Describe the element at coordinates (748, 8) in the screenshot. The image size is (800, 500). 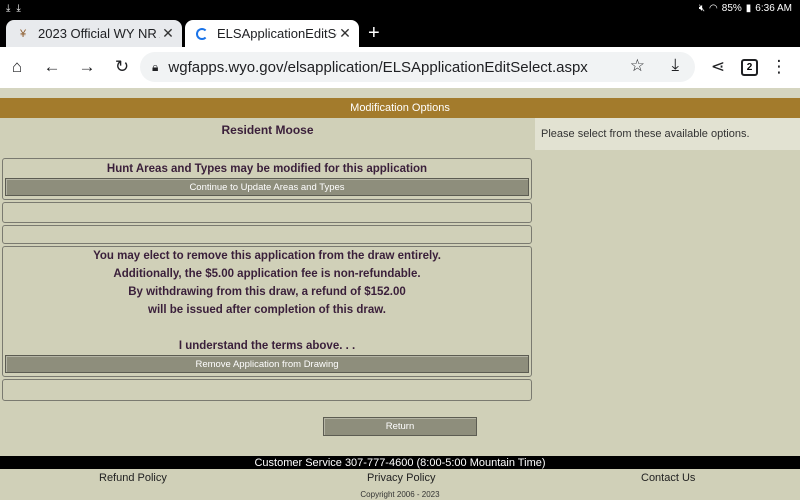
I see `battery-icon: ▮` at that location.